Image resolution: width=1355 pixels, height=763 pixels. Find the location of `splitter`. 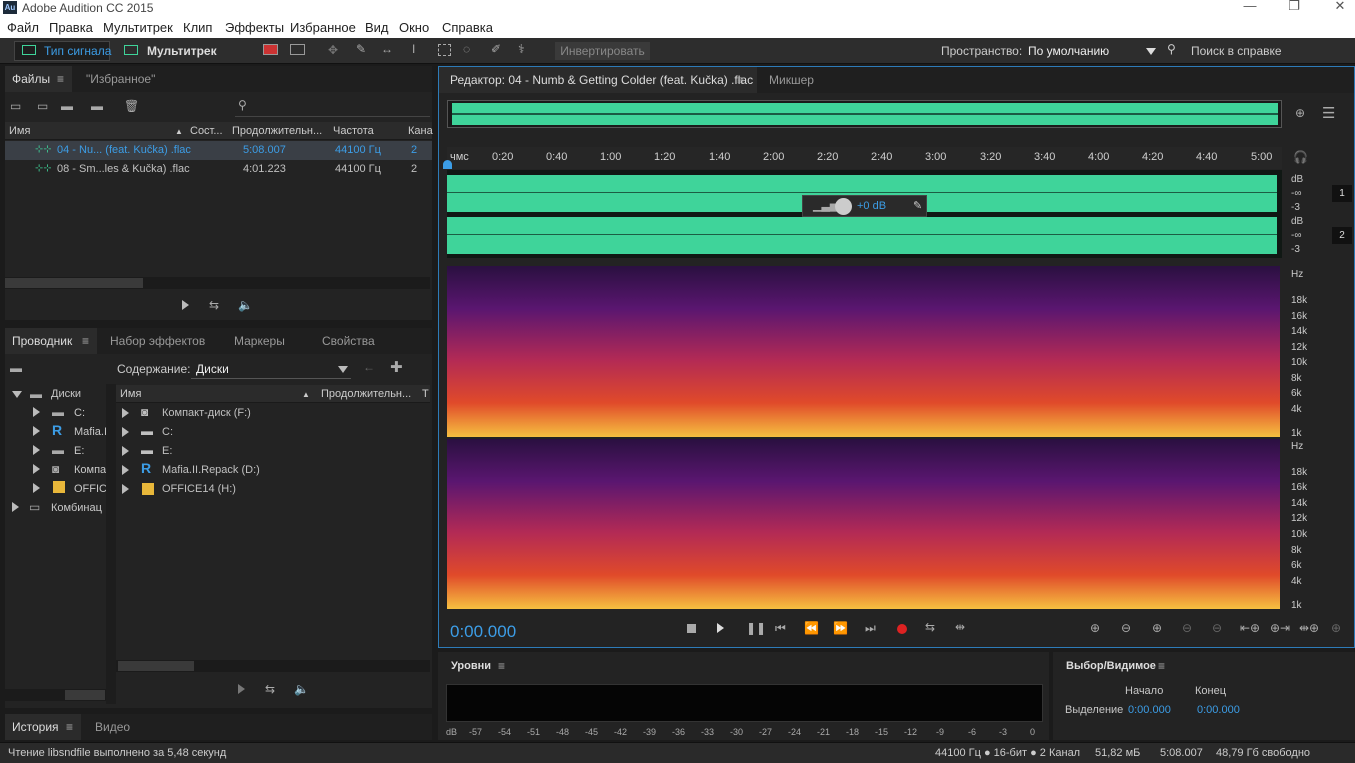

splitter is located at coordinates (111, 544).